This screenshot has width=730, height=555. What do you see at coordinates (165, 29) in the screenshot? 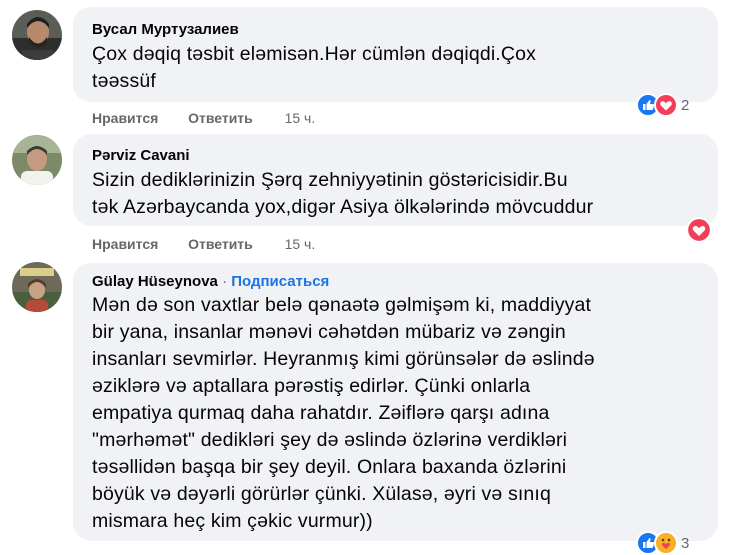
I see `comment-author: Вусал Муртузалиев` at bounding box center [165, 29].